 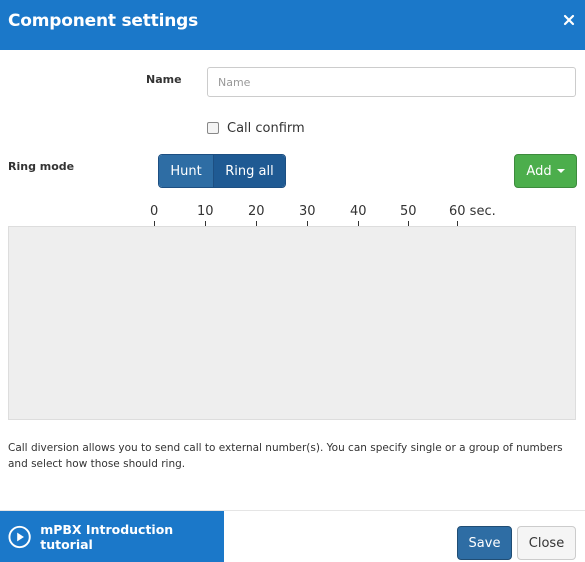 I want to click on ring-mode-toggle: Hunt Ring all, so click(x=222, y=171).